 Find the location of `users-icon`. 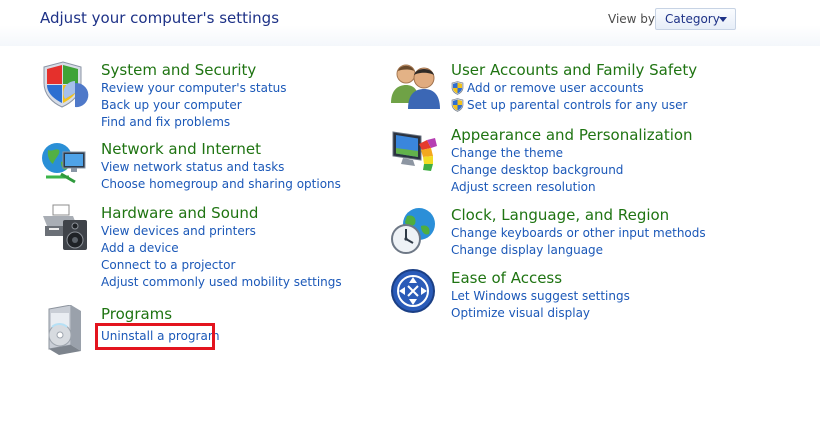

users-icon is located at coordinates (416, 86).